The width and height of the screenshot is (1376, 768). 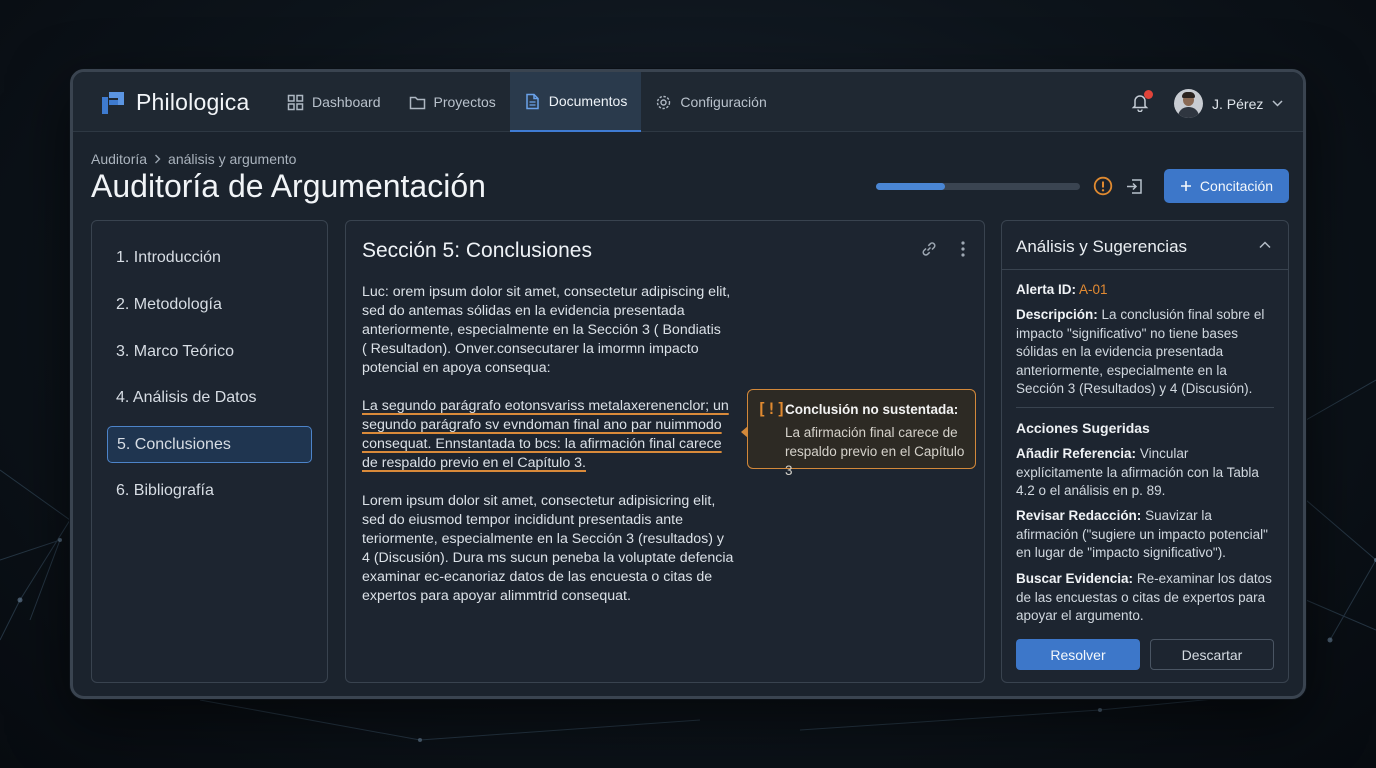 I want to click on toc-item-conclusiones: 5. Conclusiones, so click(x=209, y=444).